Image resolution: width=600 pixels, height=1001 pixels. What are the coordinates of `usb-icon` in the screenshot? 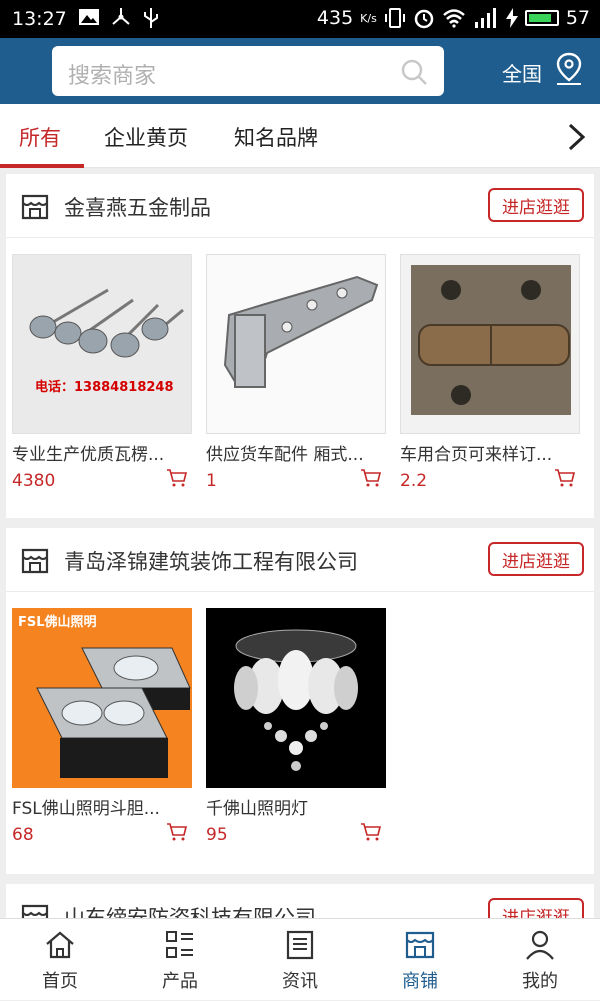 It's located at (151, 18).